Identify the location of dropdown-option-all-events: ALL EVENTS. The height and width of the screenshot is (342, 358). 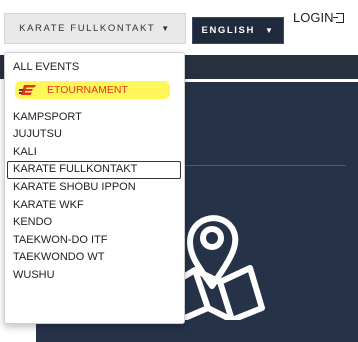
(94, 68).